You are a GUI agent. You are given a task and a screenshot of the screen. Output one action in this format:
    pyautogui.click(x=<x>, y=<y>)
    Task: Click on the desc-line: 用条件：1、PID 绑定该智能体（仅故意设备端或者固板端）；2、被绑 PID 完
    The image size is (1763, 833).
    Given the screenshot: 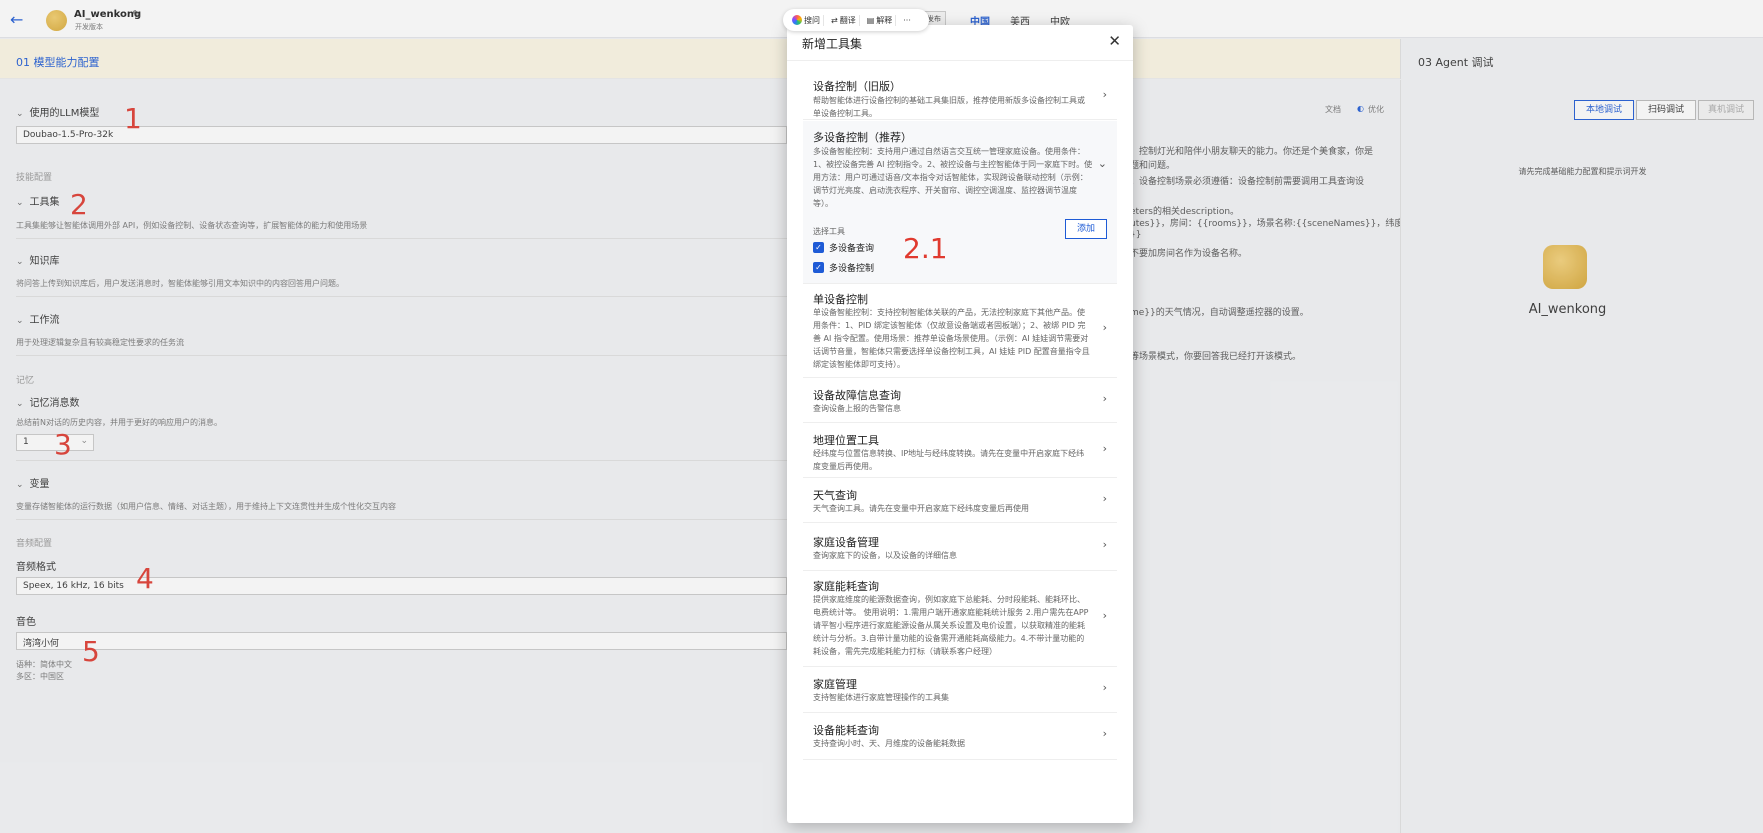 What is the action you would take?
    pyautogui.click(x=949, y=325)
    